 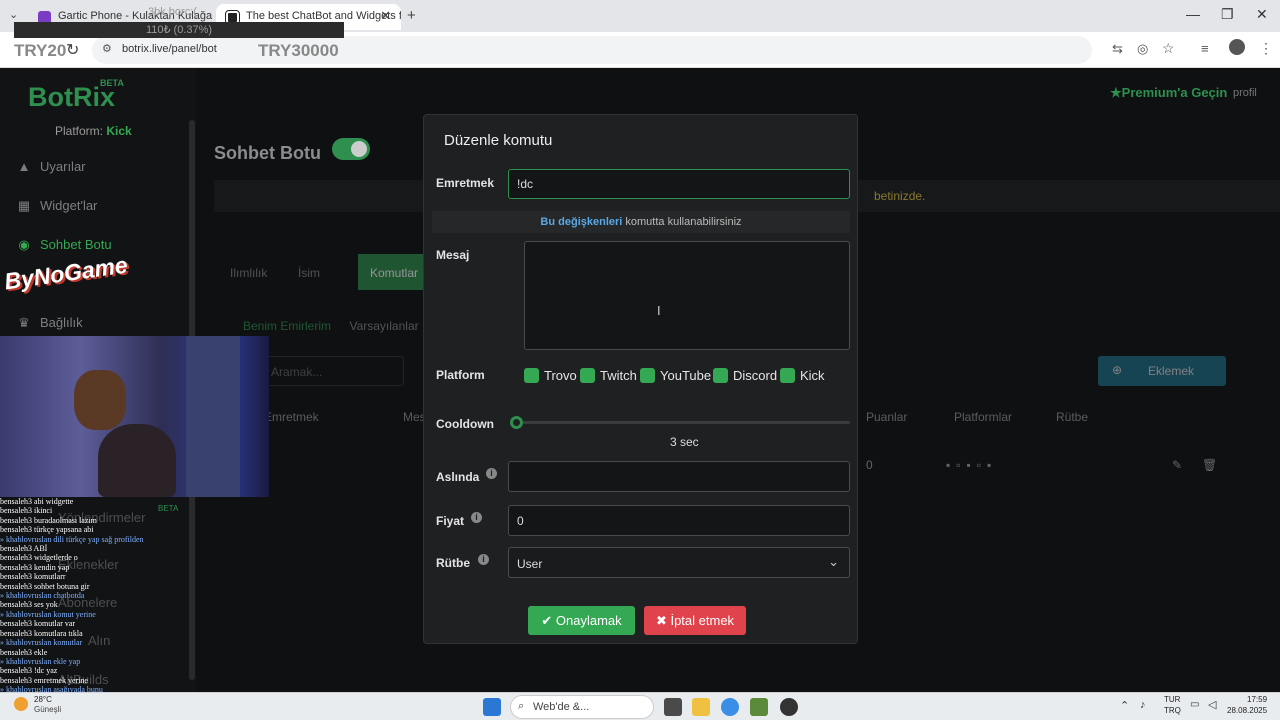 What do you see at coordinates (679, 184) in the screenshot?
I see `command-input` at bounding box center [679, 184].